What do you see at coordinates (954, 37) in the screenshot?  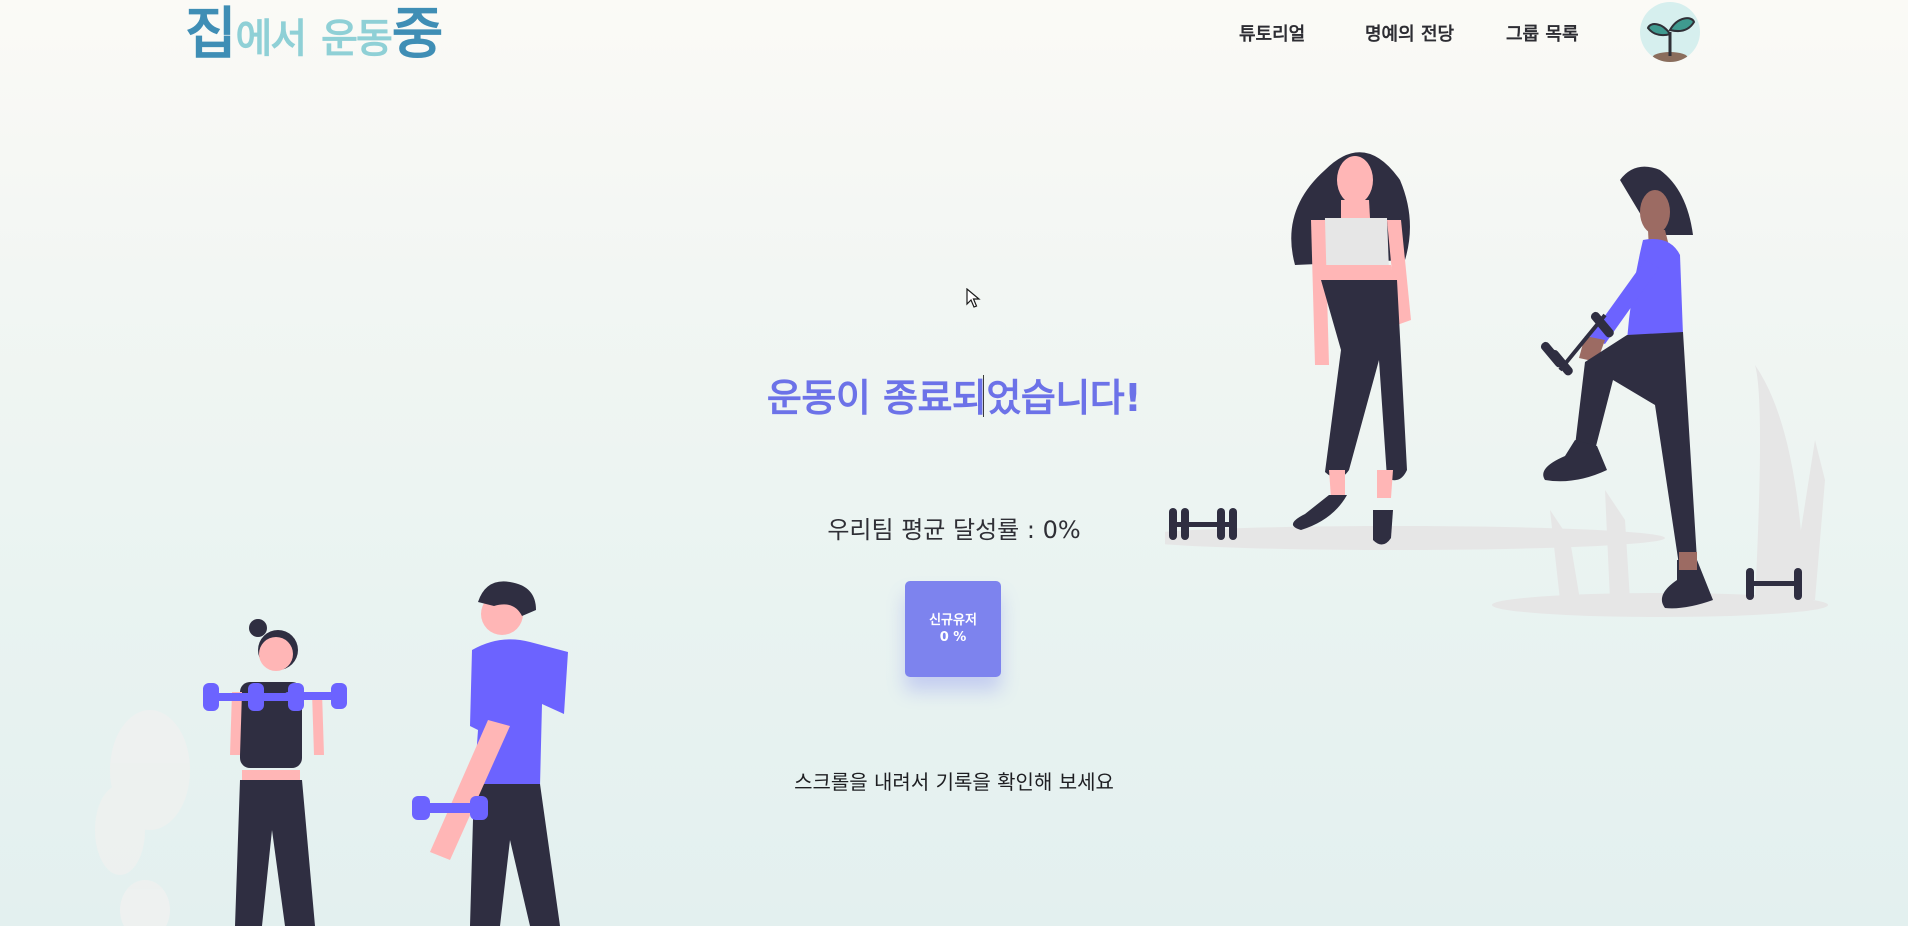 I see `top-navigation-bar: 집 에서 운동 중 튜토리얼 명예의 전당 그룹 목록` at bounding box center [954, 37].